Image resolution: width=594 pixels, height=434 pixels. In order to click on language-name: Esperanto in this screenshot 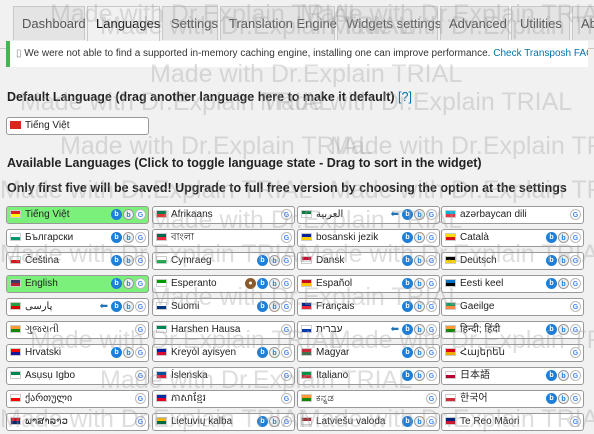, I will do `click(194, 283)`.